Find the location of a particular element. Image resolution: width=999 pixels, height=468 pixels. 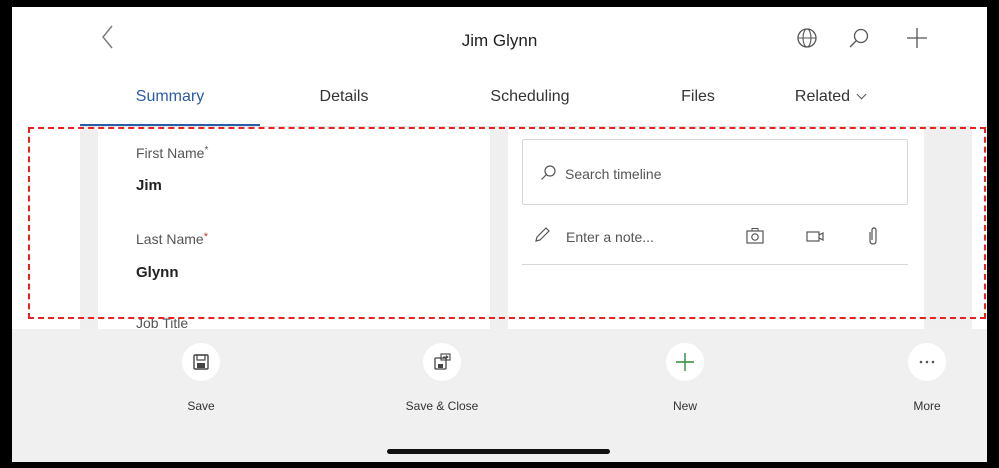

new-button: New is located at coordinates (685, 378).